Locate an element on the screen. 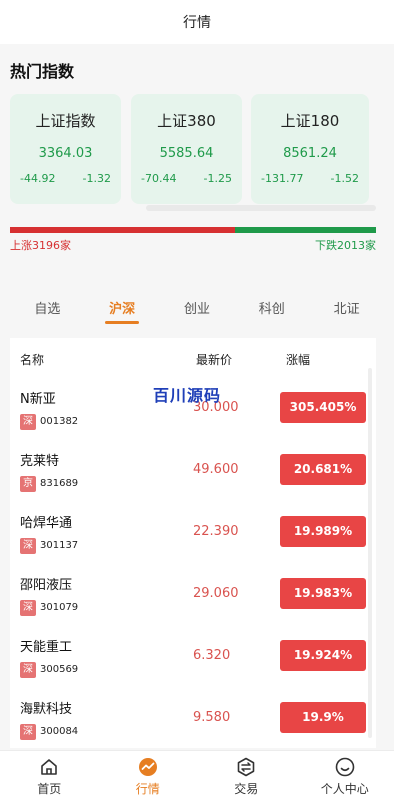  home-icon is located at coordinates (49, 767).